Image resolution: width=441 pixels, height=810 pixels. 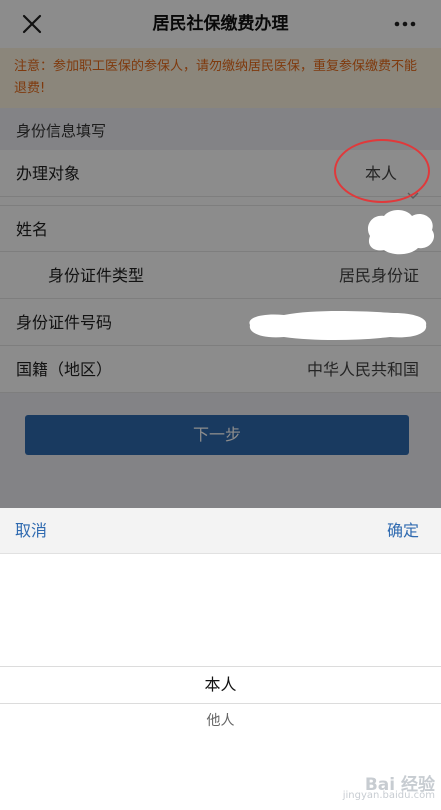 I want to click on name-redaction, so click(x=401, y=232).